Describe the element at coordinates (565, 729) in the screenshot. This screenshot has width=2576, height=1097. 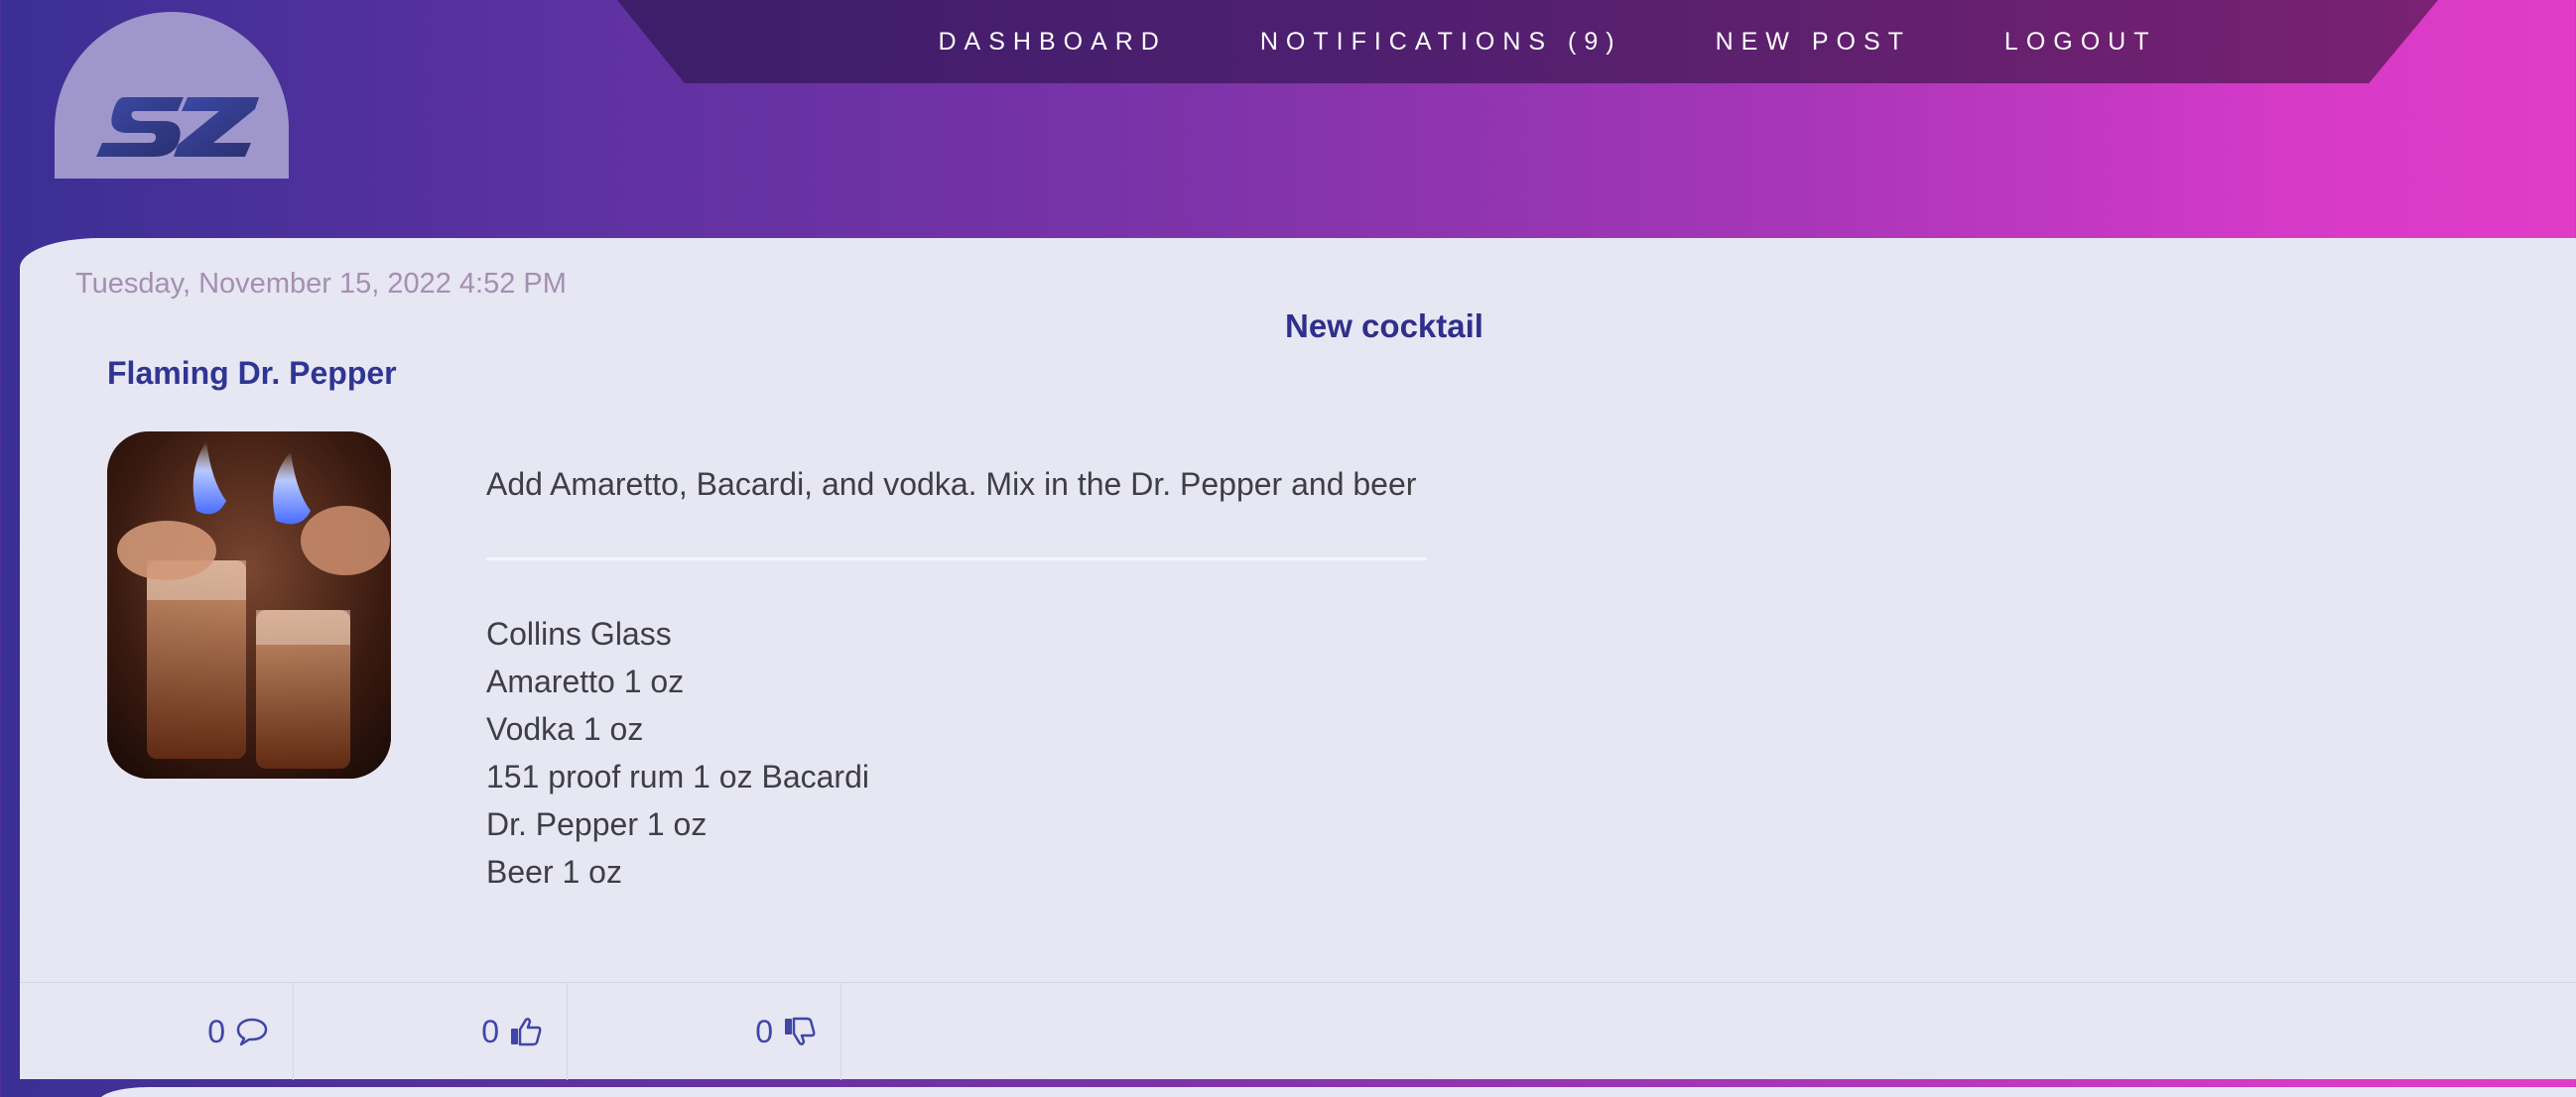
I see `list-item: Vodka 1 oz` at that location.